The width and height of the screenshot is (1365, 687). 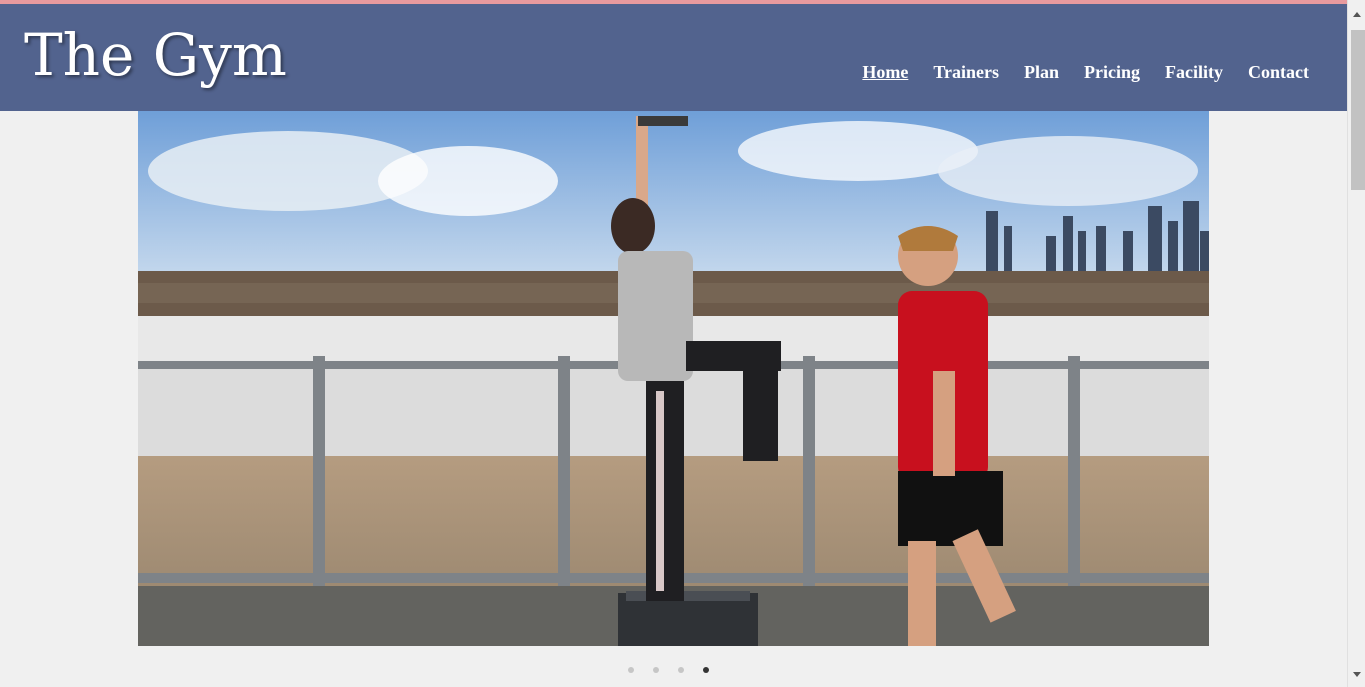 What do you see at coordinates (1041, 72) in the screenshot?
I see `nav-plan: Plan` at bounding box center [1041, 72].